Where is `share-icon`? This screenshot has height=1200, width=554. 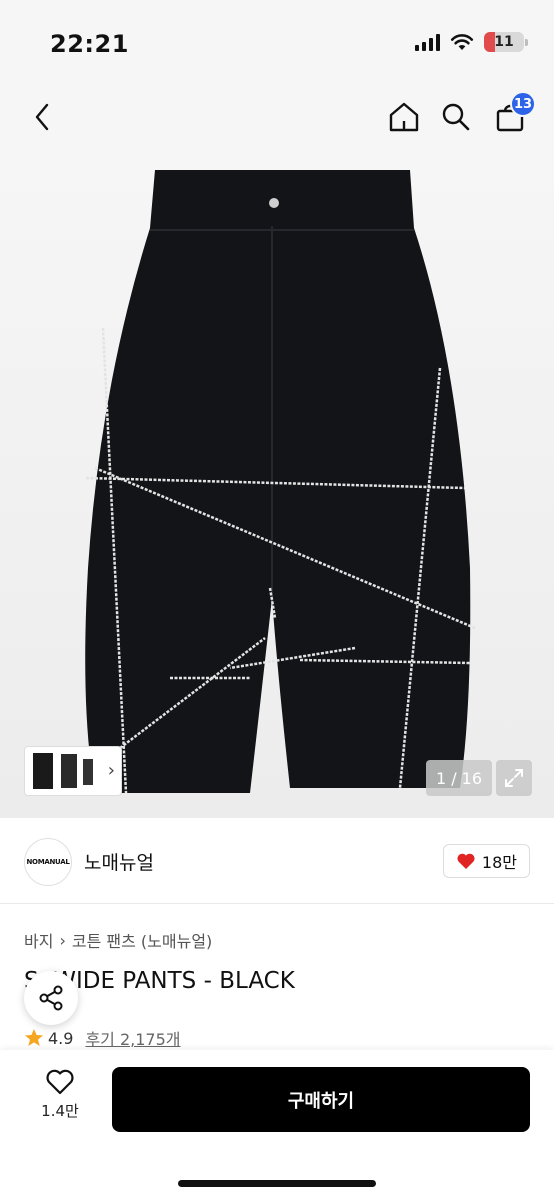 share-icon is located at coordinates (51, 998).